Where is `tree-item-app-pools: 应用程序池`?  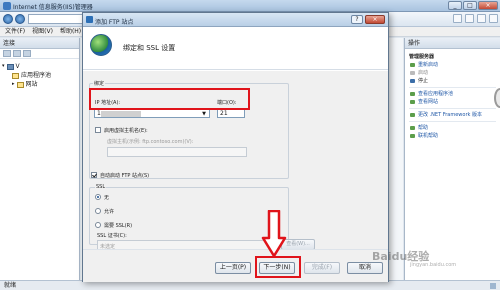 tree-item-app-pools: 应用程序池 is located at coordinates (39, 75).